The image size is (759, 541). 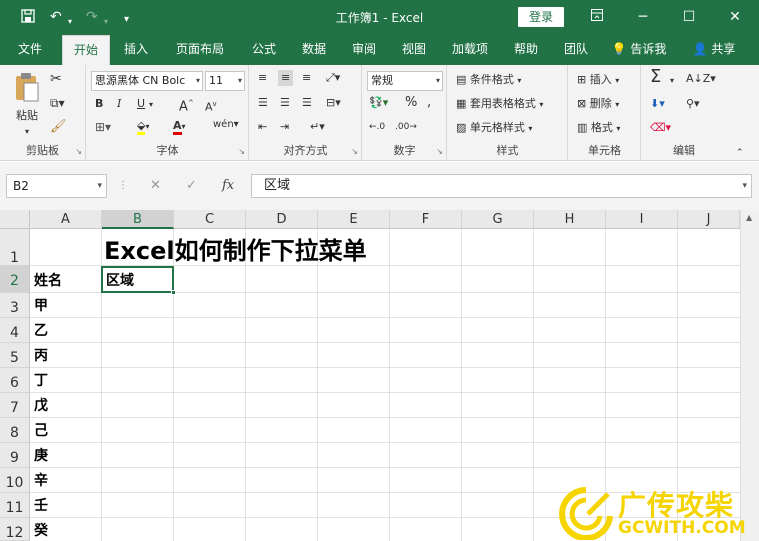 I want to click on font-color-icon: A▾, so click(x=179, y=126).